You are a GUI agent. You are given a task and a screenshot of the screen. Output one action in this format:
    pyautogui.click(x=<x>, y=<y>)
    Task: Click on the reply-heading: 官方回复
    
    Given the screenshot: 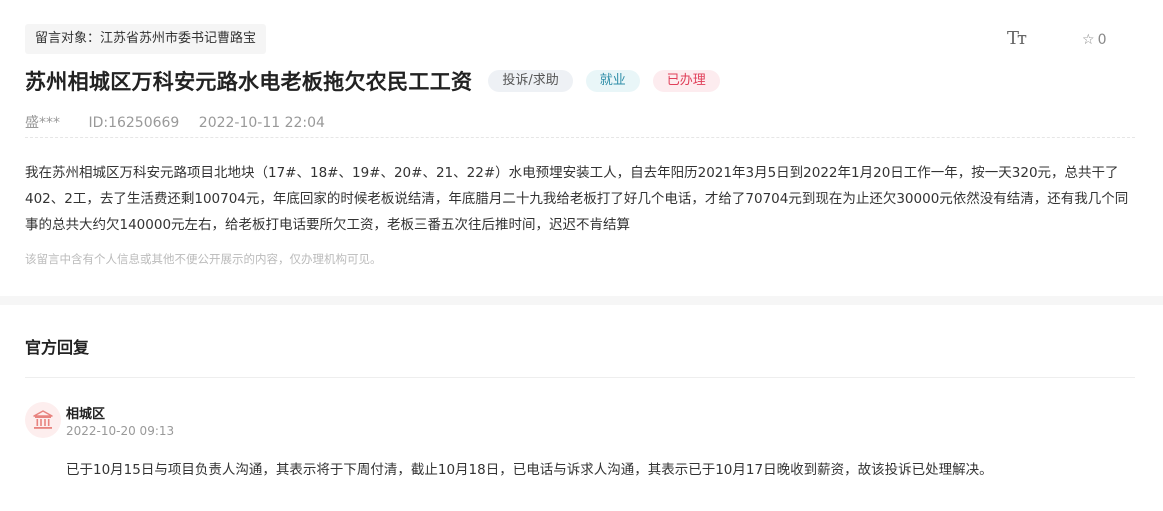 What is the action you would take?
    pyautogui.click(x=57, y=347)
    